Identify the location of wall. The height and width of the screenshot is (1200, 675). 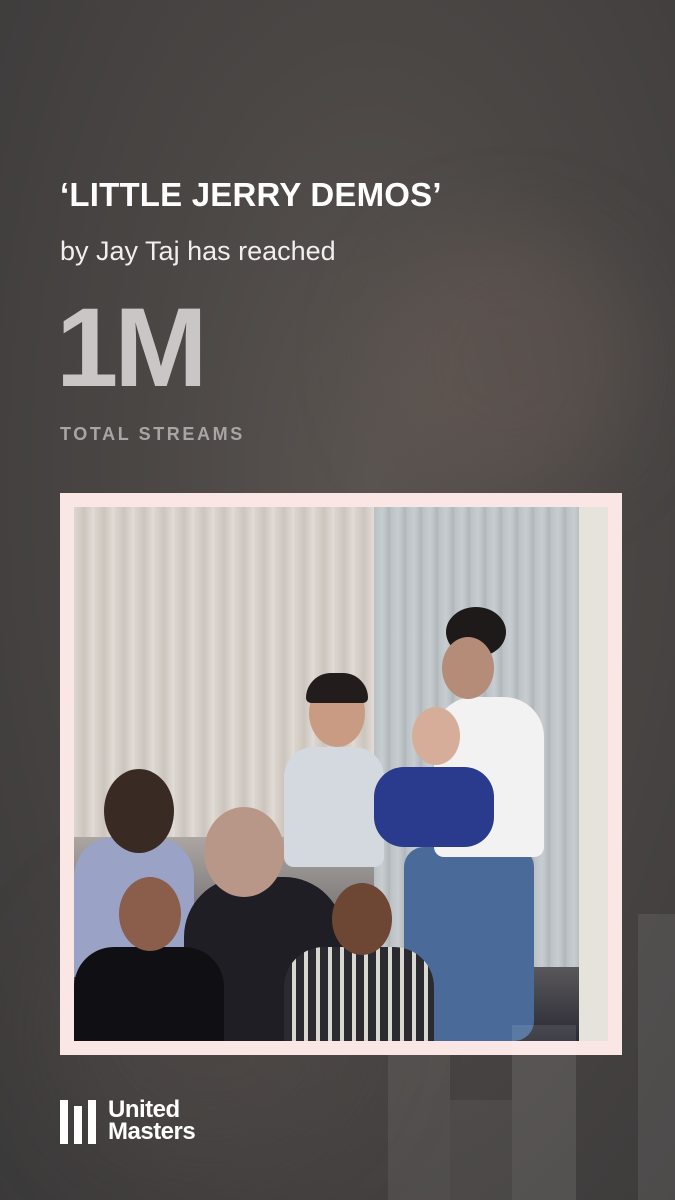
(593, 774).